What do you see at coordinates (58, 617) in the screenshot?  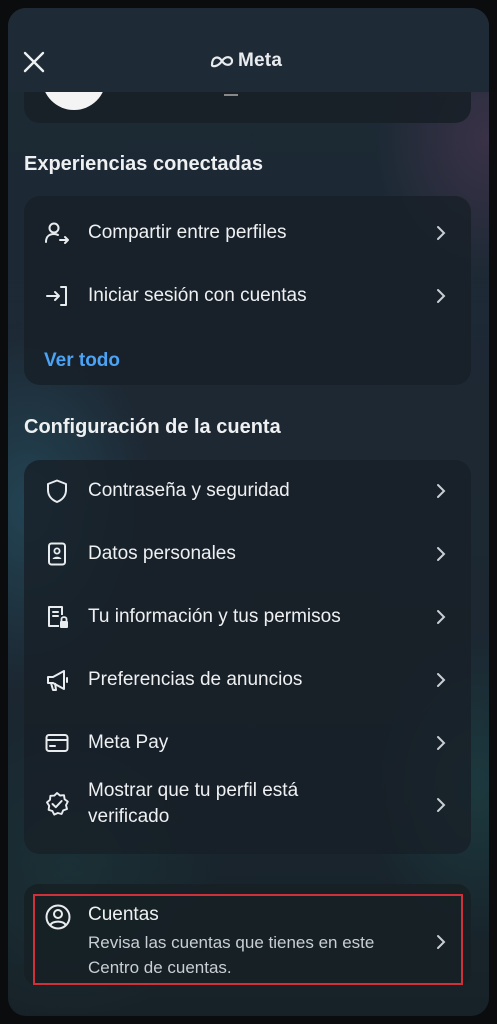 I see `document-lock-icon` at bounding box center [58, 617].